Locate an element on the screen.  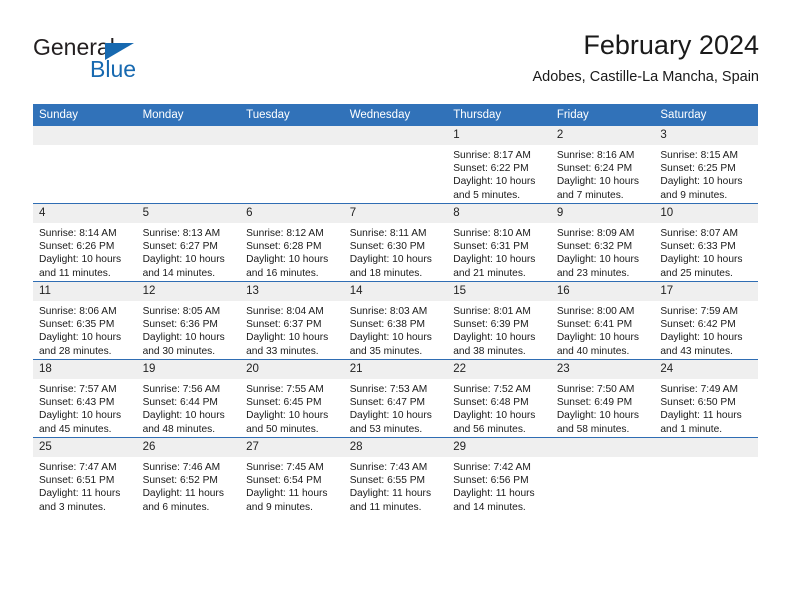
sunset-text: Sunset: 6:25 PM is located at coordinates (698, 169).